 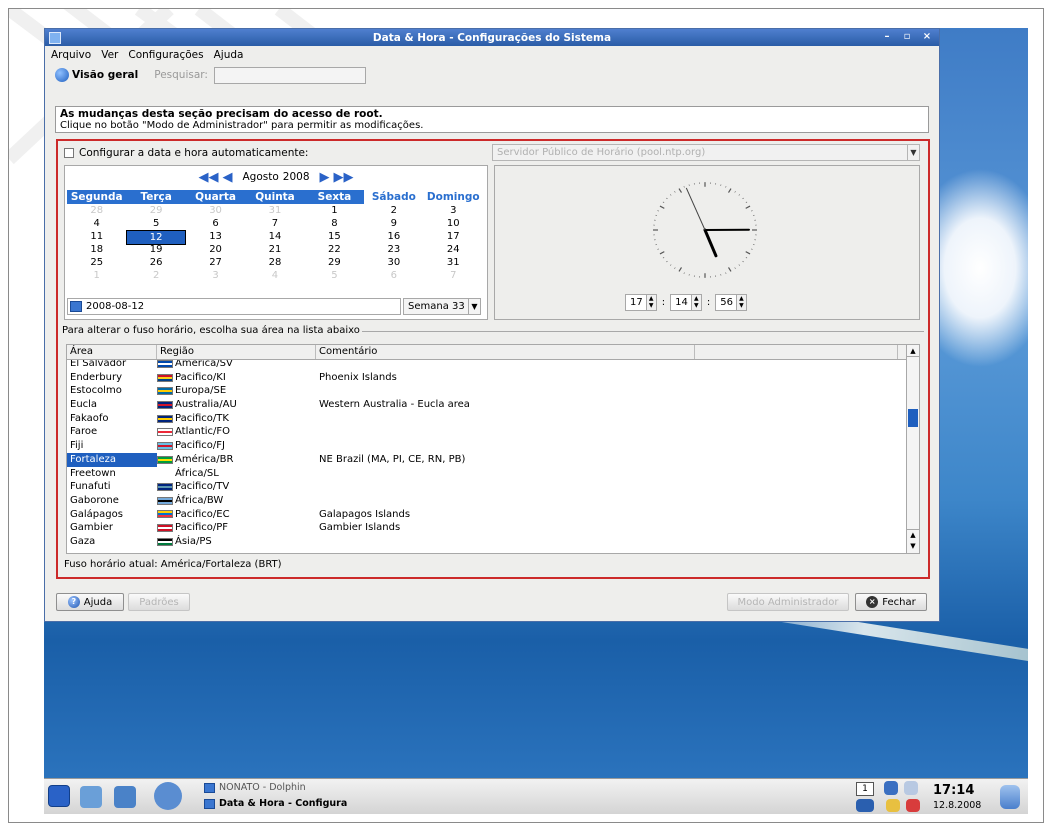 I want to click on calendar-day: 18, so click(x=96, y=249).